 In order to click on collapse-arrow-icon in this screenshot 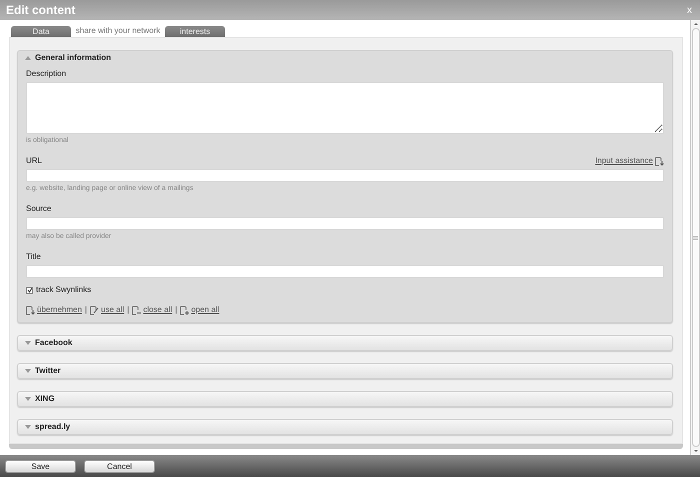, I will do `click(28, 58)`.